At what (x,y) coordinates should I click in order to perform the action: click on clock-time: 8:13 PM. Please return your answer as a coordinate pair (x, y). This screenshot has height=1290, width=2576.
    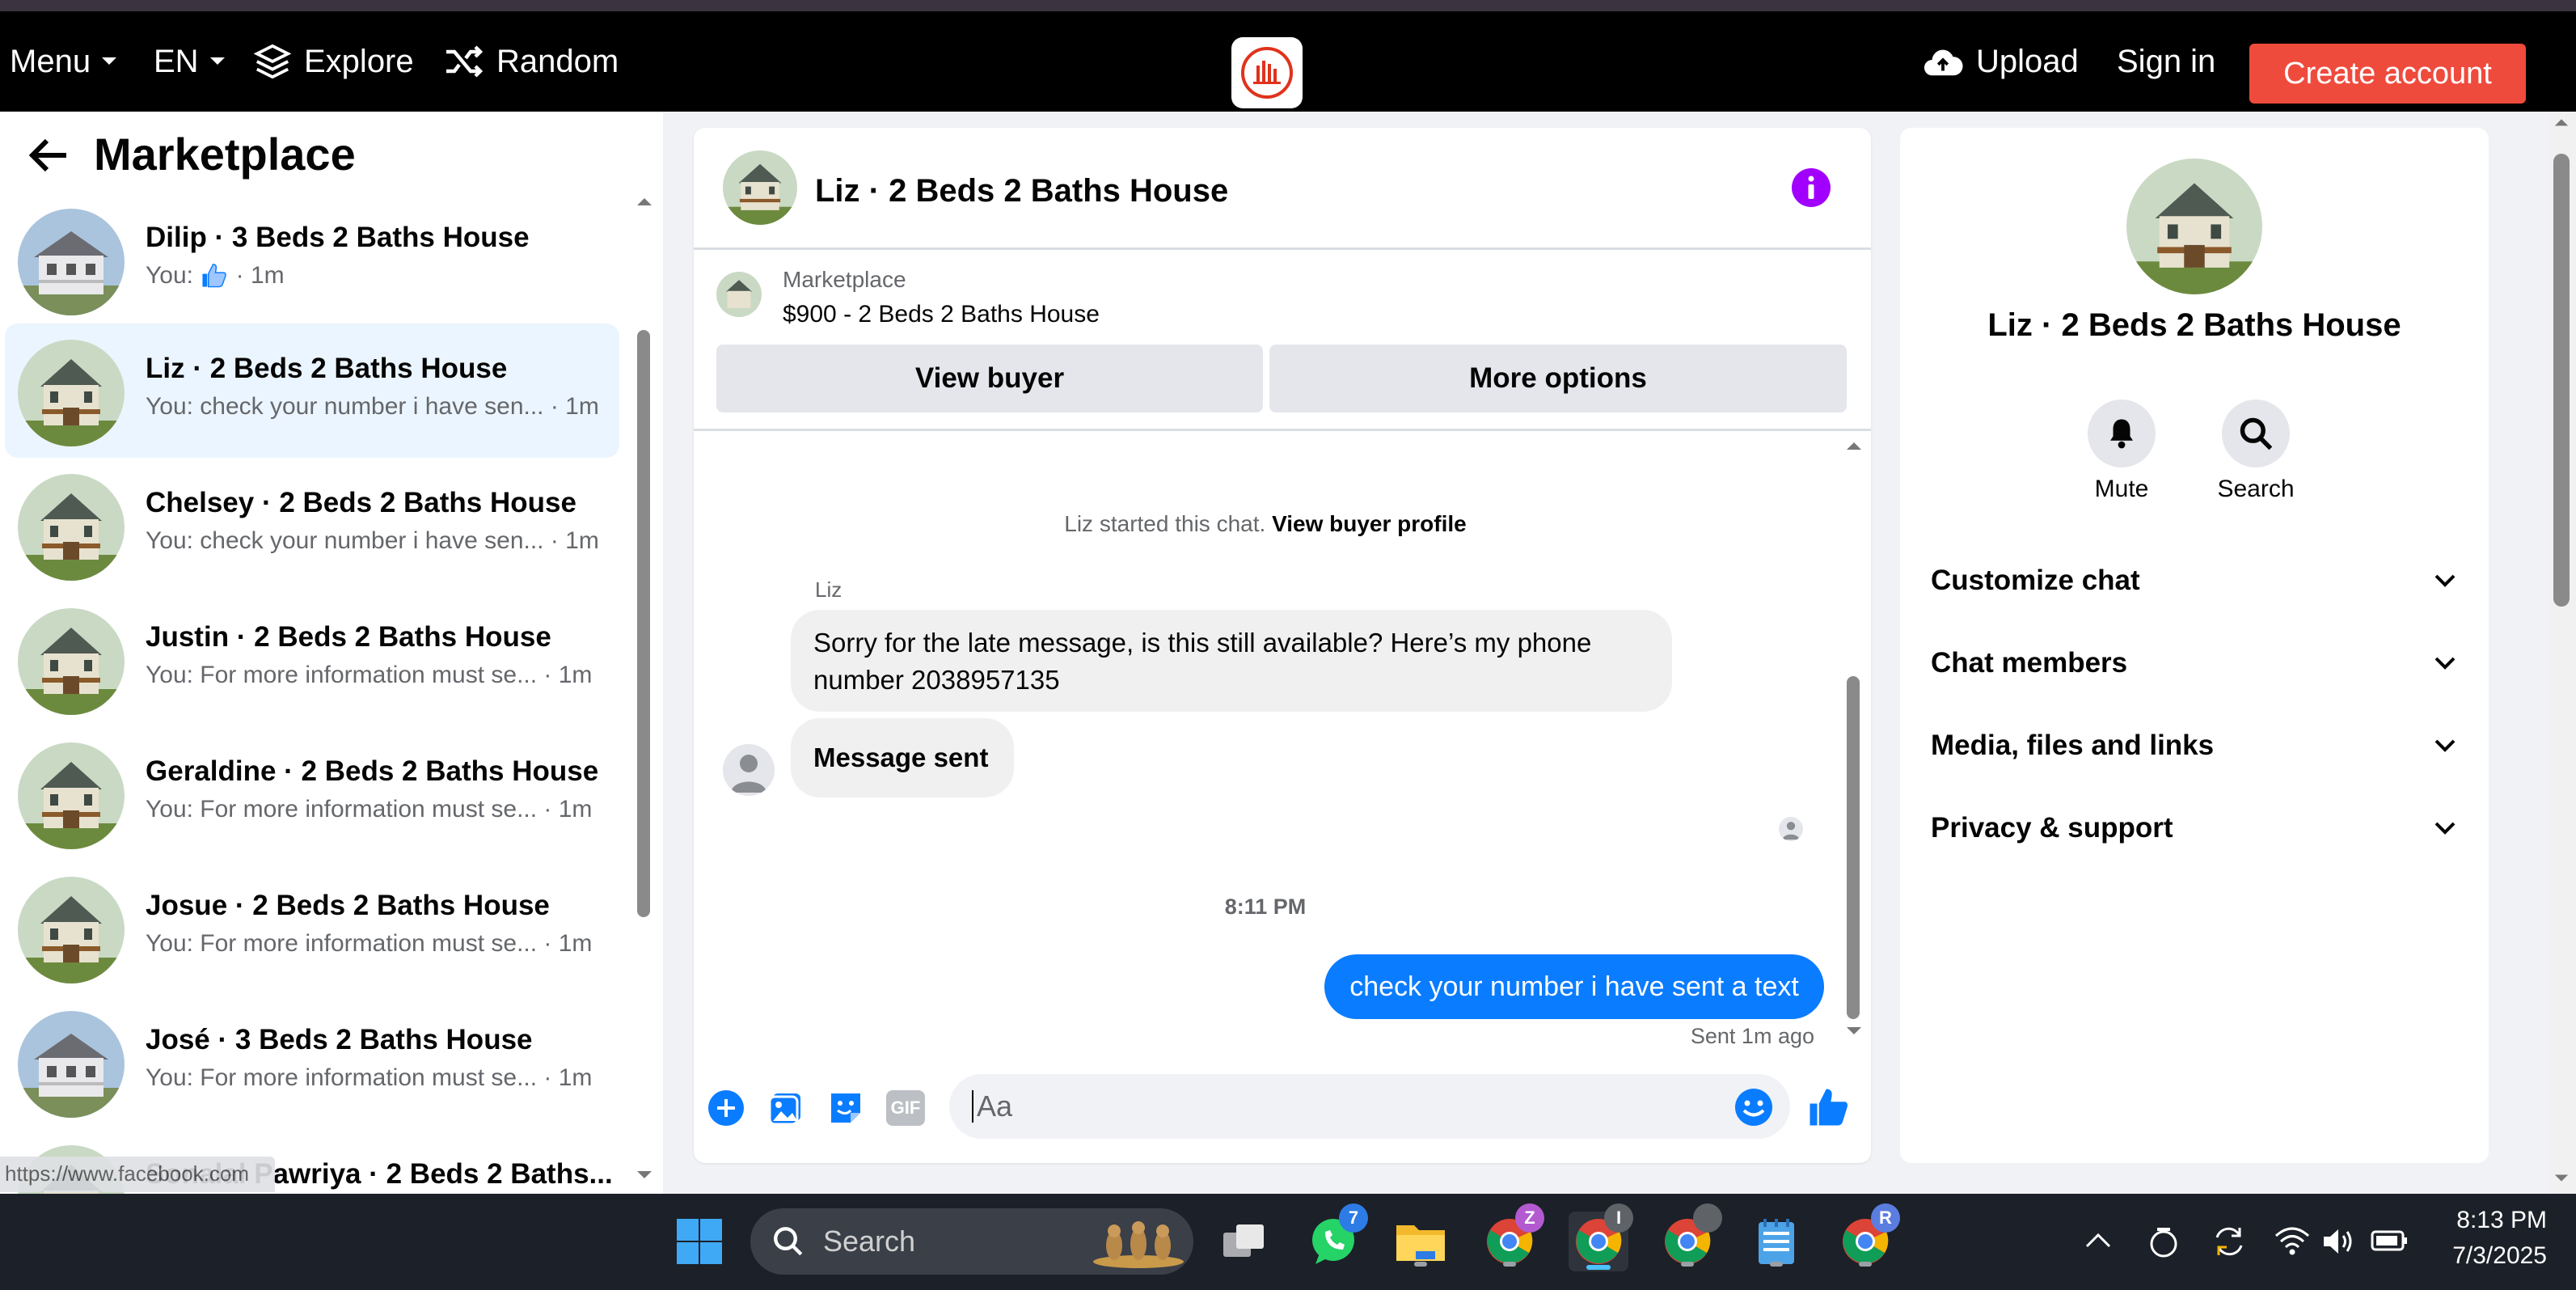
    Looking at the image, I should click on (2482, 1220).